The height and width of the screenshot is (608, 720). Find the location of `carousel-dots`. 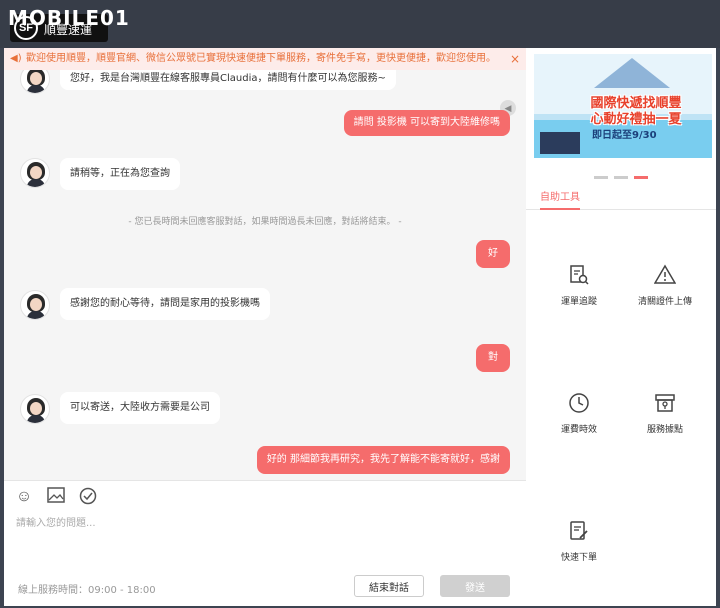

carousel-dots is located at coordinates (624, 175).